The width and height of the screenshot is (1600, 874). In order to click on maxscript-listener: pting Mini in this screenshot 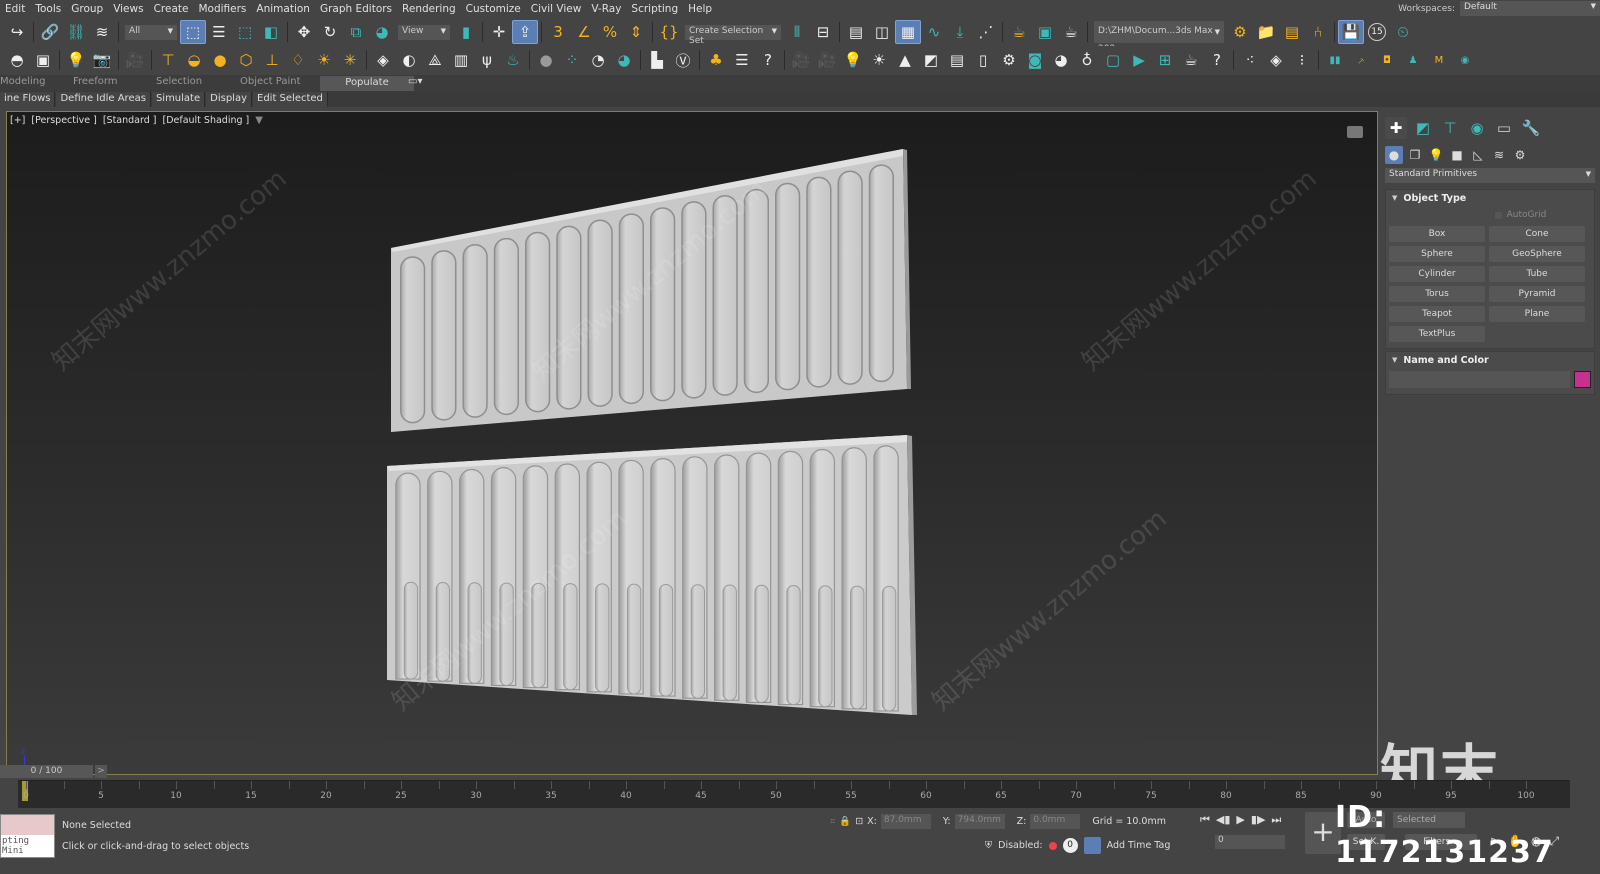, I will do `click(27, 836)`.